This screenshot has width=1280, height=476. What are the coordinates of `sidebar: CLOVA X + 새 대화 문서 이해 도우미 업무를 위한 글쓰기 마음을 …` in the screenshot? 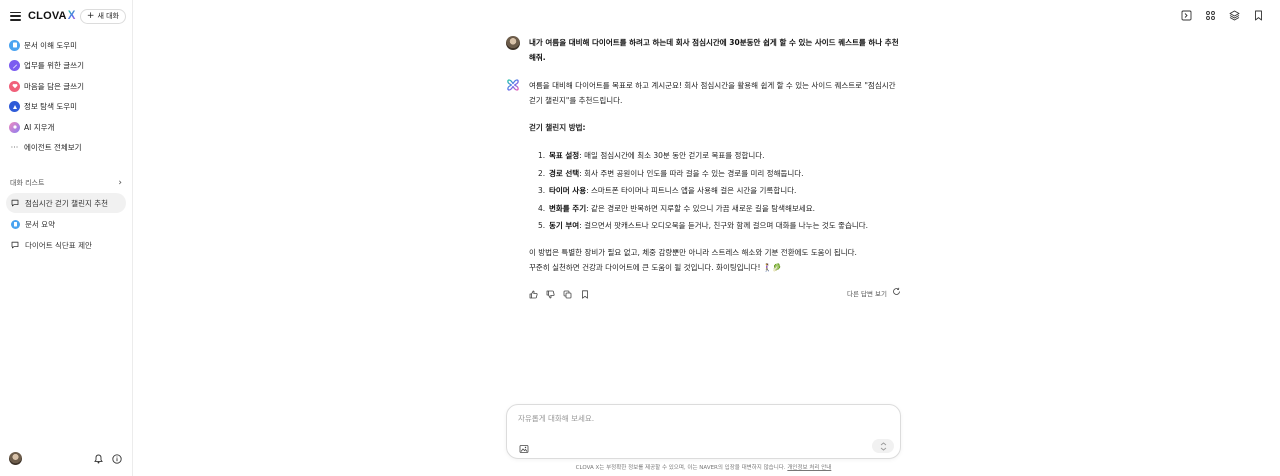 It's located at (66, 238).